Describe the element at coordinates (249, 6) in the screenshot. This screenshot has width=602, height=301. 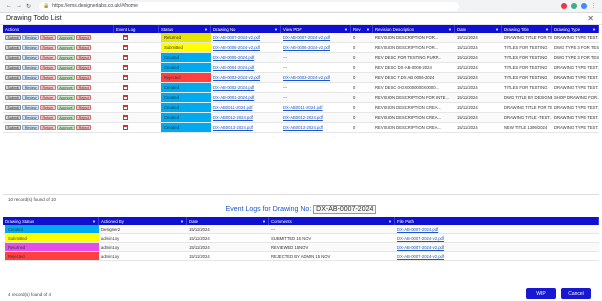
I see `address-bar: 🔒 https://ems.designerlabs.co.uk/#/home` at that location.